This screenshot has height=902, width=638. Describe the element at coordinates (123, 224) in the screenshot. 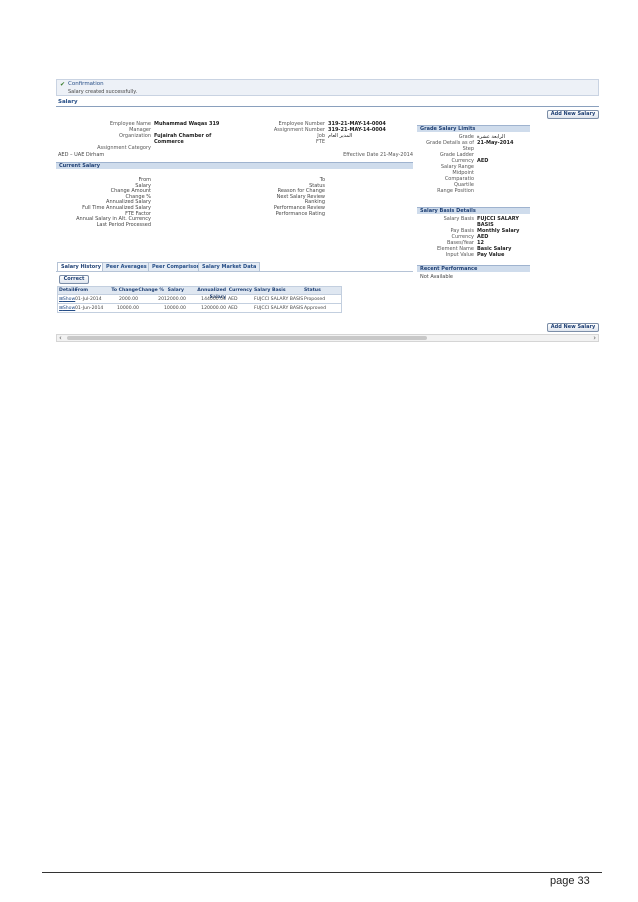

I see `current-salary-label: Last Period Processed` at that location.